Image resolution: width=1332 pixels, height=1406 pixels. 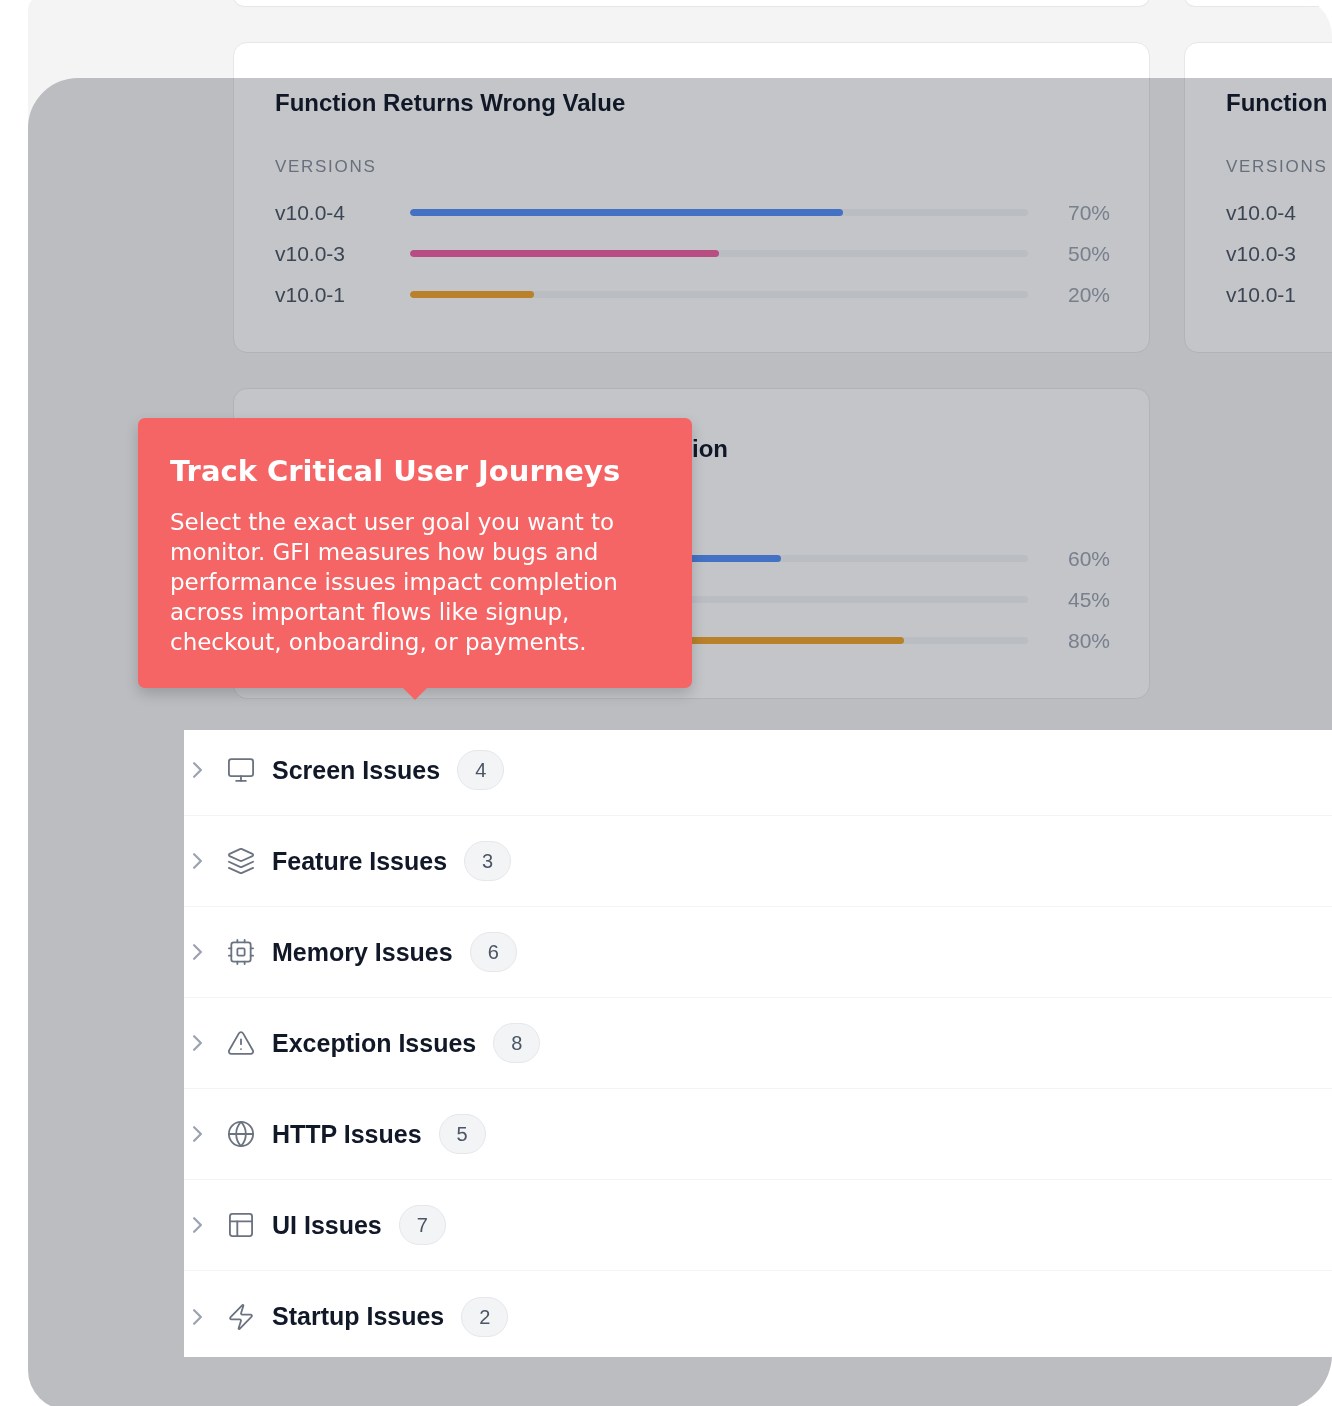 I want to click on percent-label: 20%, so click(x=1088, y=294).